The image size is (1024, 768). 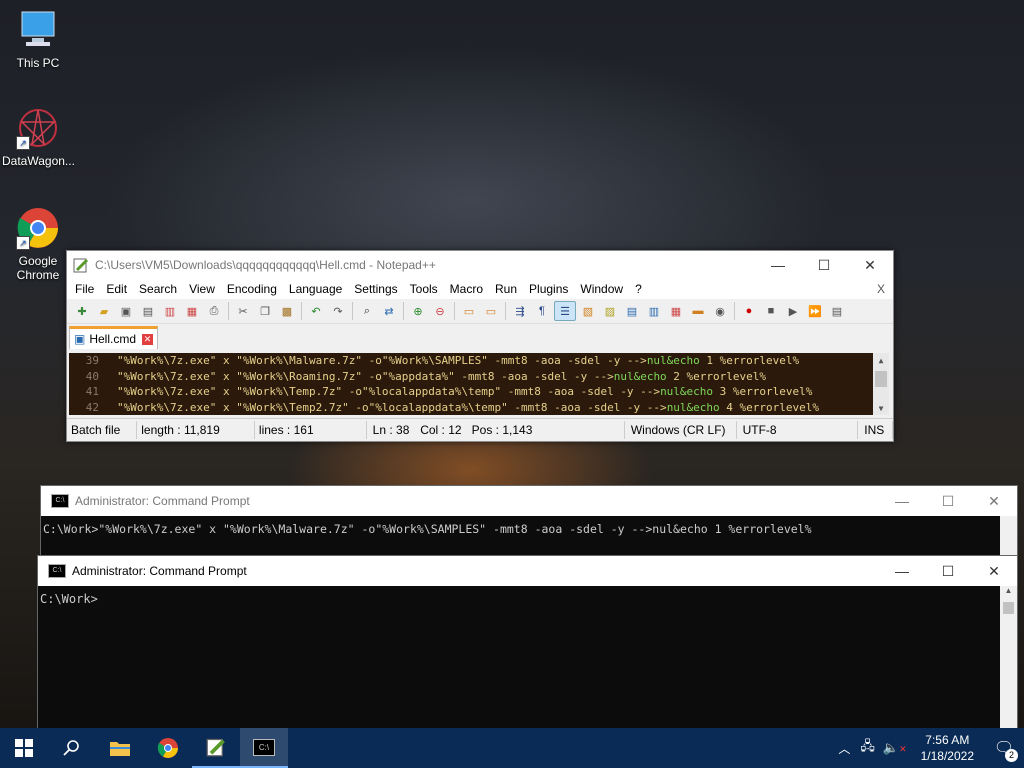 I want to click on tab-hell-cmd: ▣ Hell.cmd ✕, so click(x=114, y=337).